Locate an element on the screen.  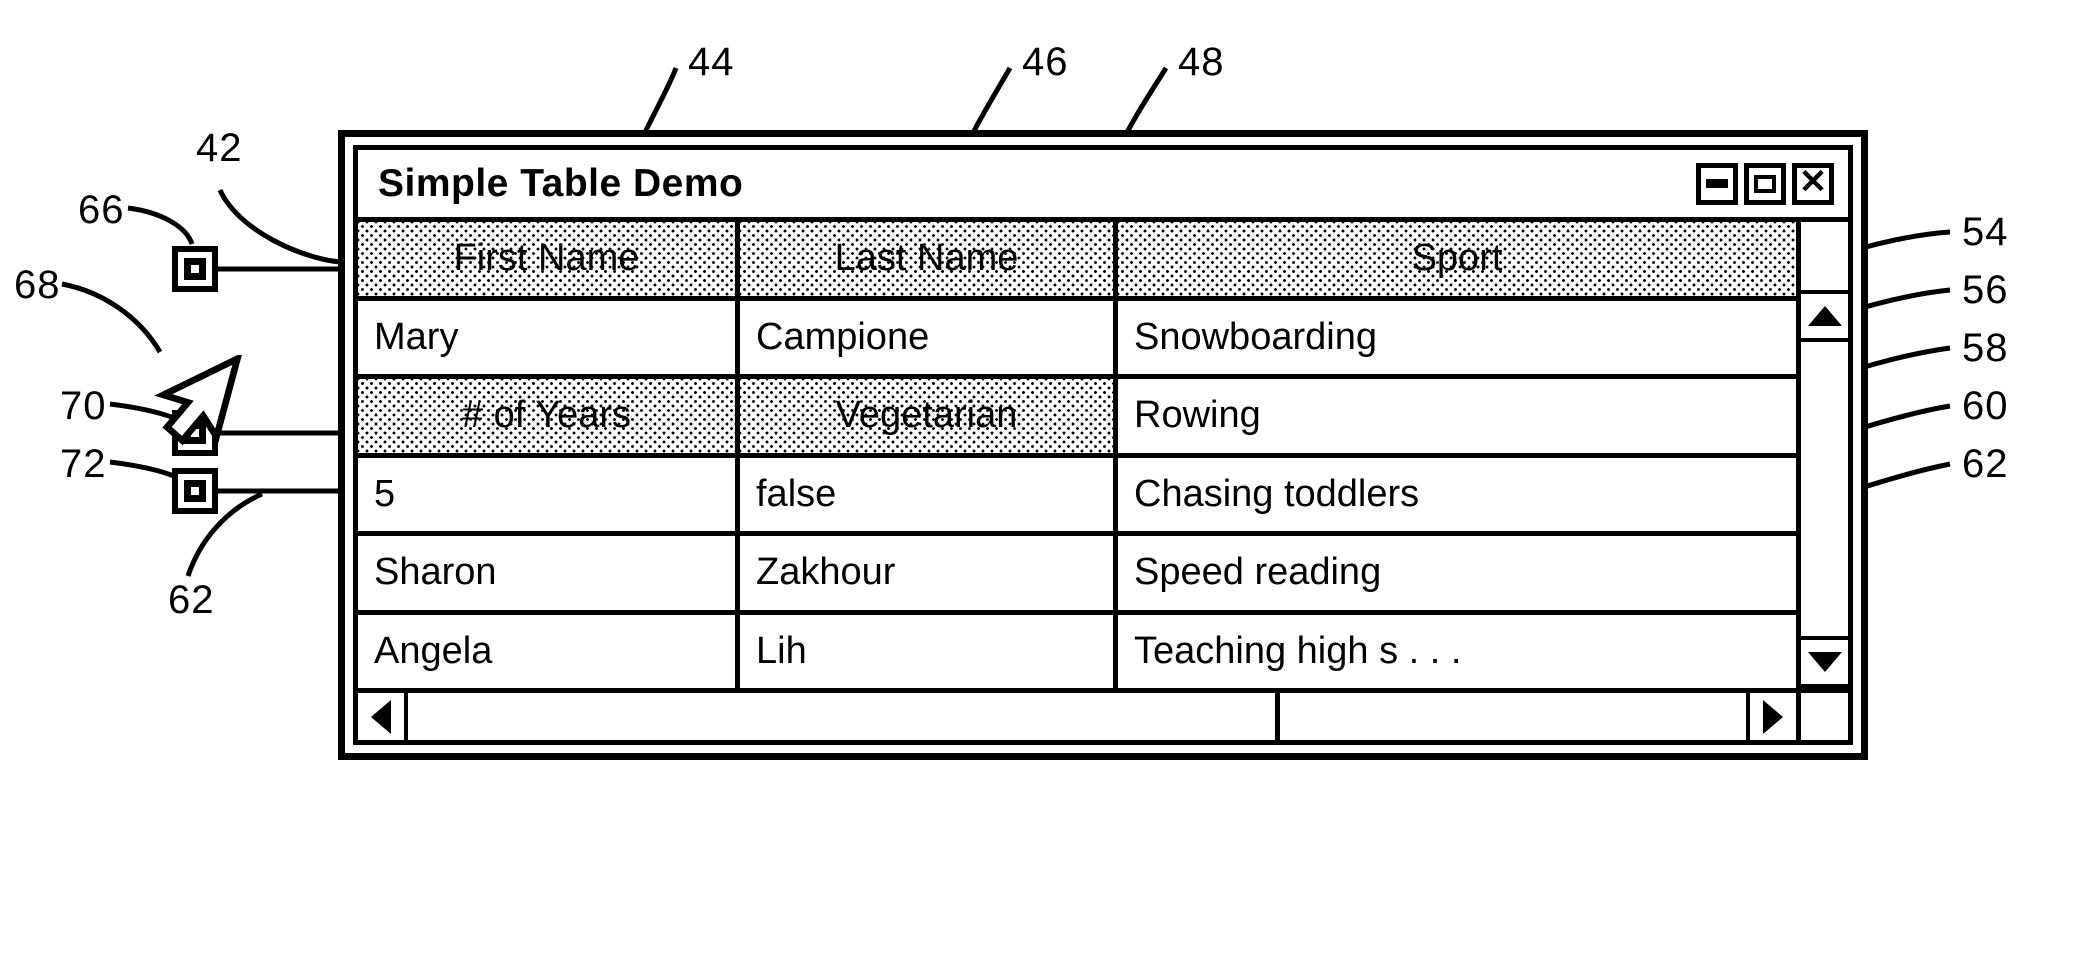
column-header-last-name: Last Name is located at coordinates (929, 259).